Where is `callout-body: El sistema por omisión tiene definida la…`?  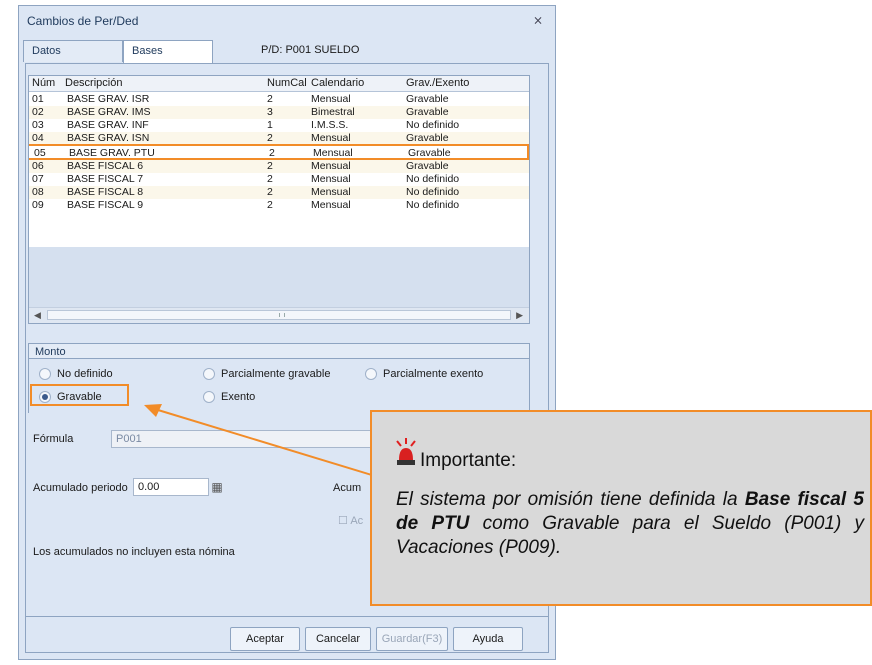
callout-body: El sistema por omisión tiene definida la… is located at coordinates (630, 524).